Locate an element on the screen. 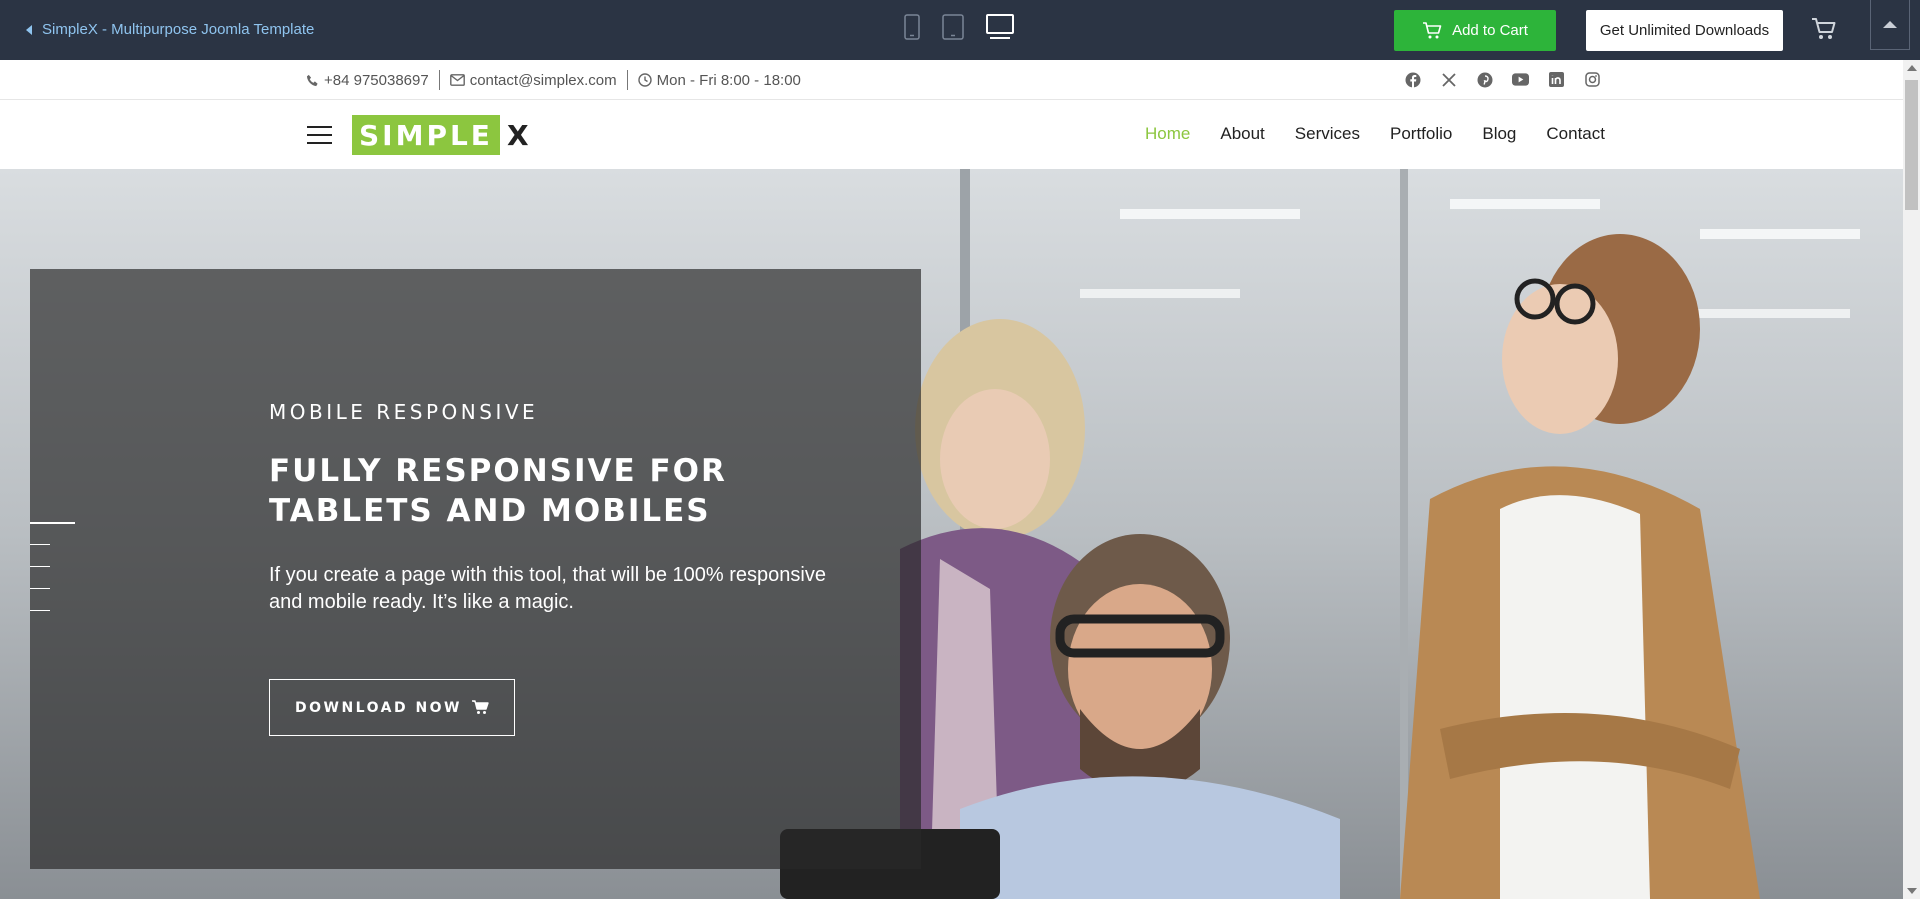 The width and height of the screenshot is (1920, 899). envelope-icon is located at coordinates (457, 80).